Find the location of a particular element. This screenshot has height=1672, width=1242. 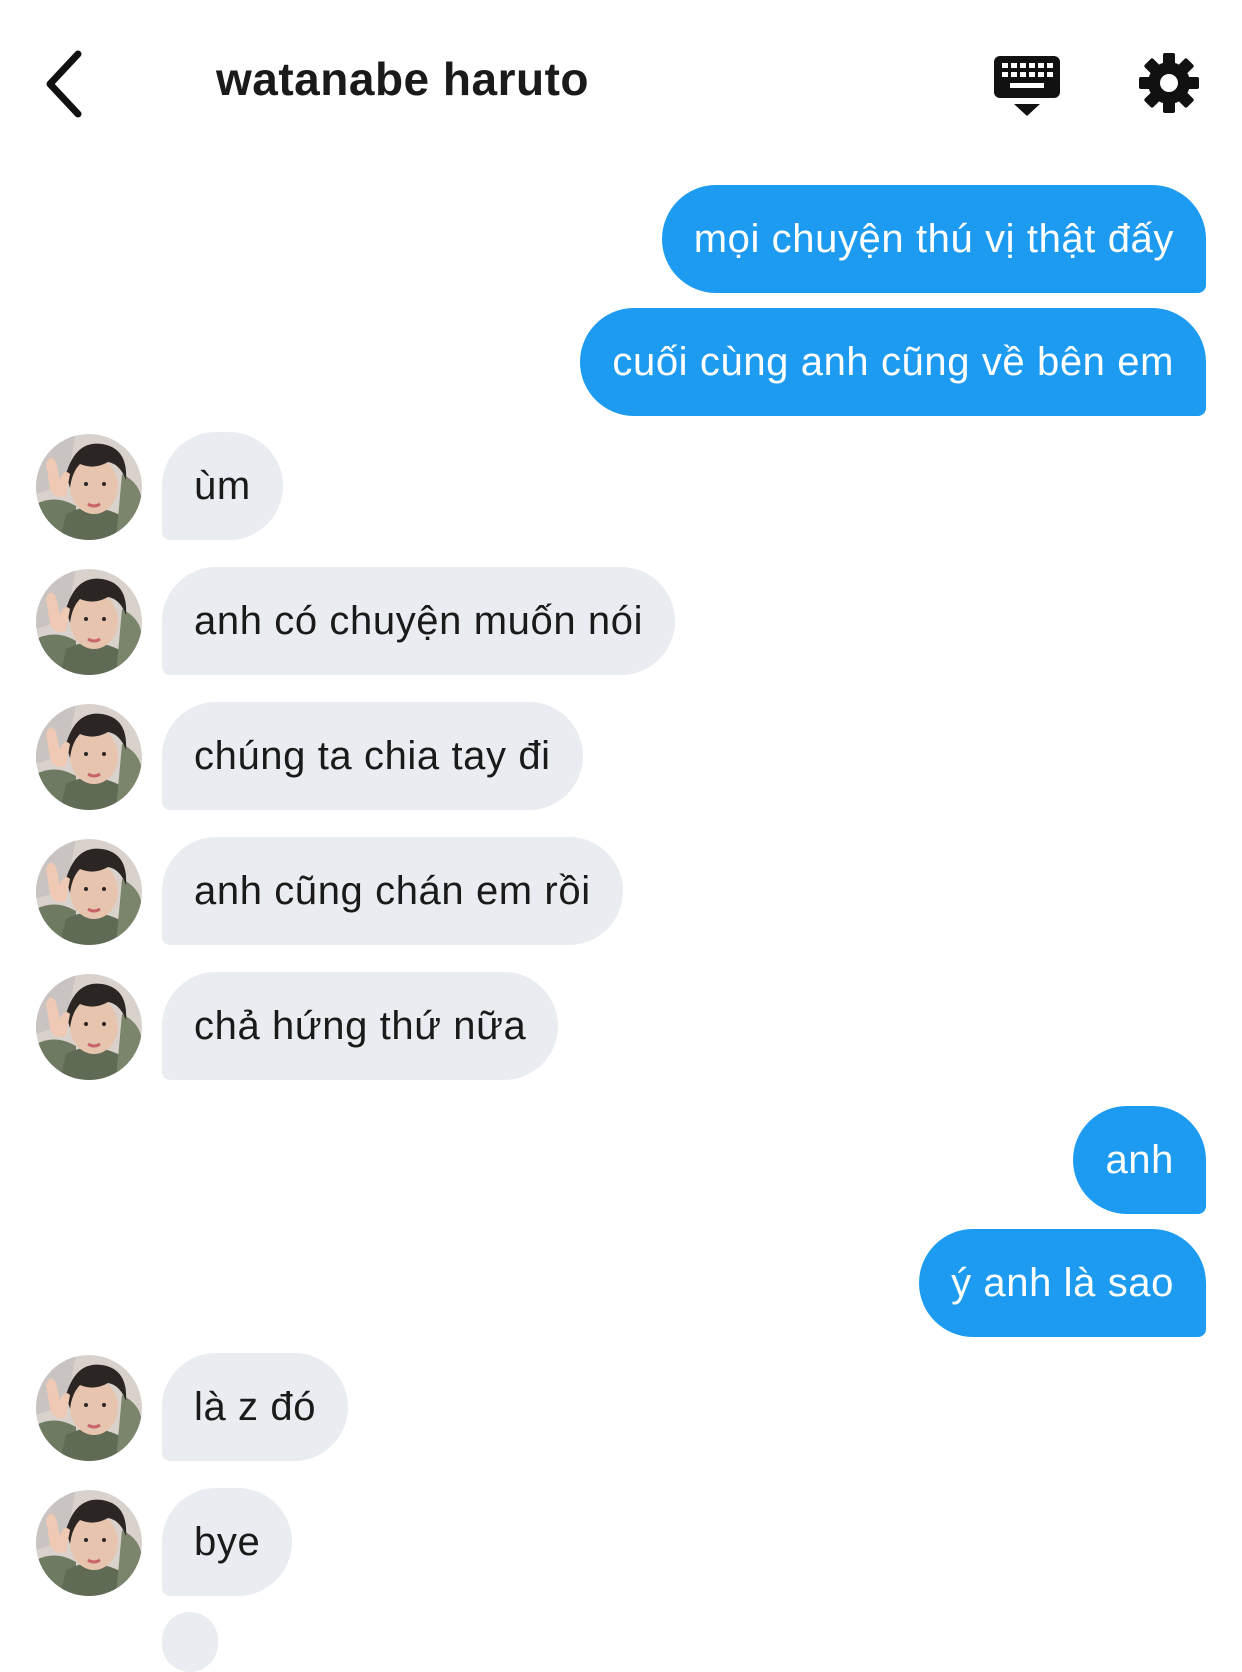

message-text: chả hứng thứ nữa is located at coordinates (360, 1025).